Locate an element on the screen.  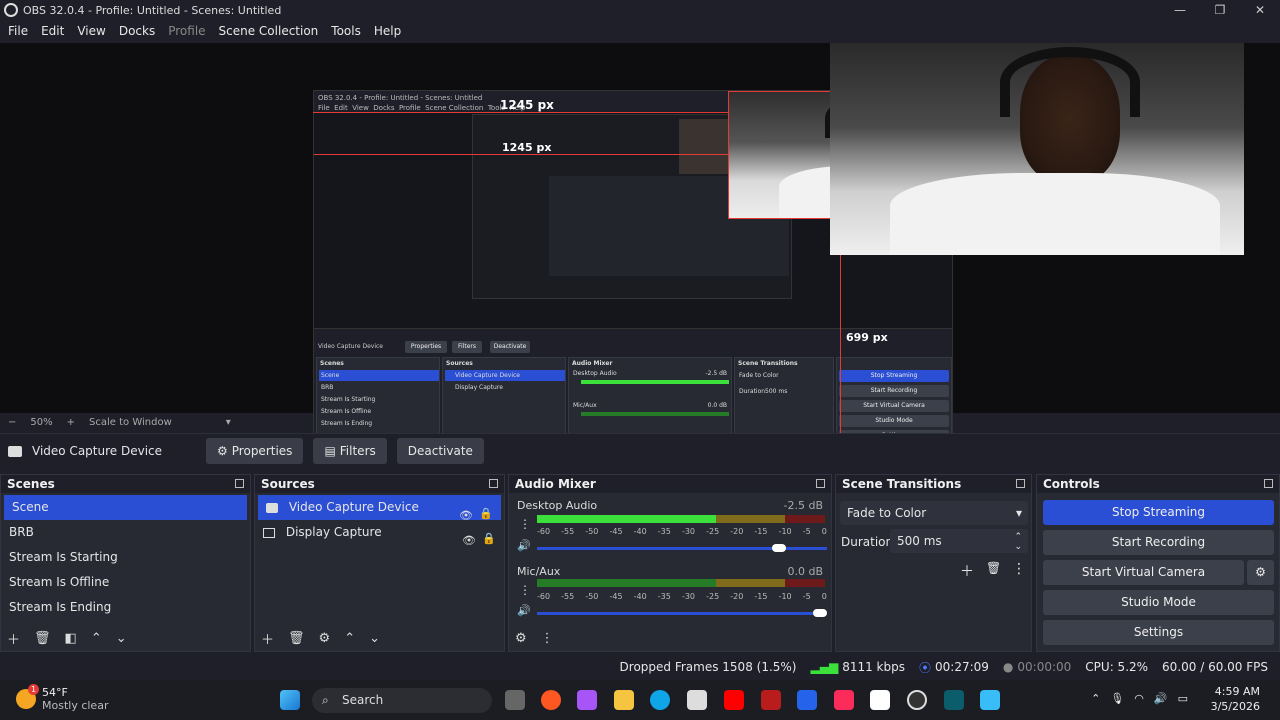
menu-profile: Profile is located at coordinates (186, 31).